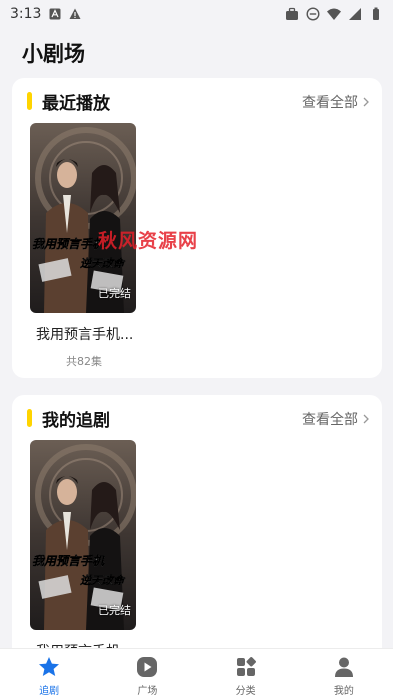 The image size is (393, 700). What do you see at coordinates (197, 417) in the screenshot?
I see `section-header: 我的追剧 查看全部` at bounding box center [197, 417].